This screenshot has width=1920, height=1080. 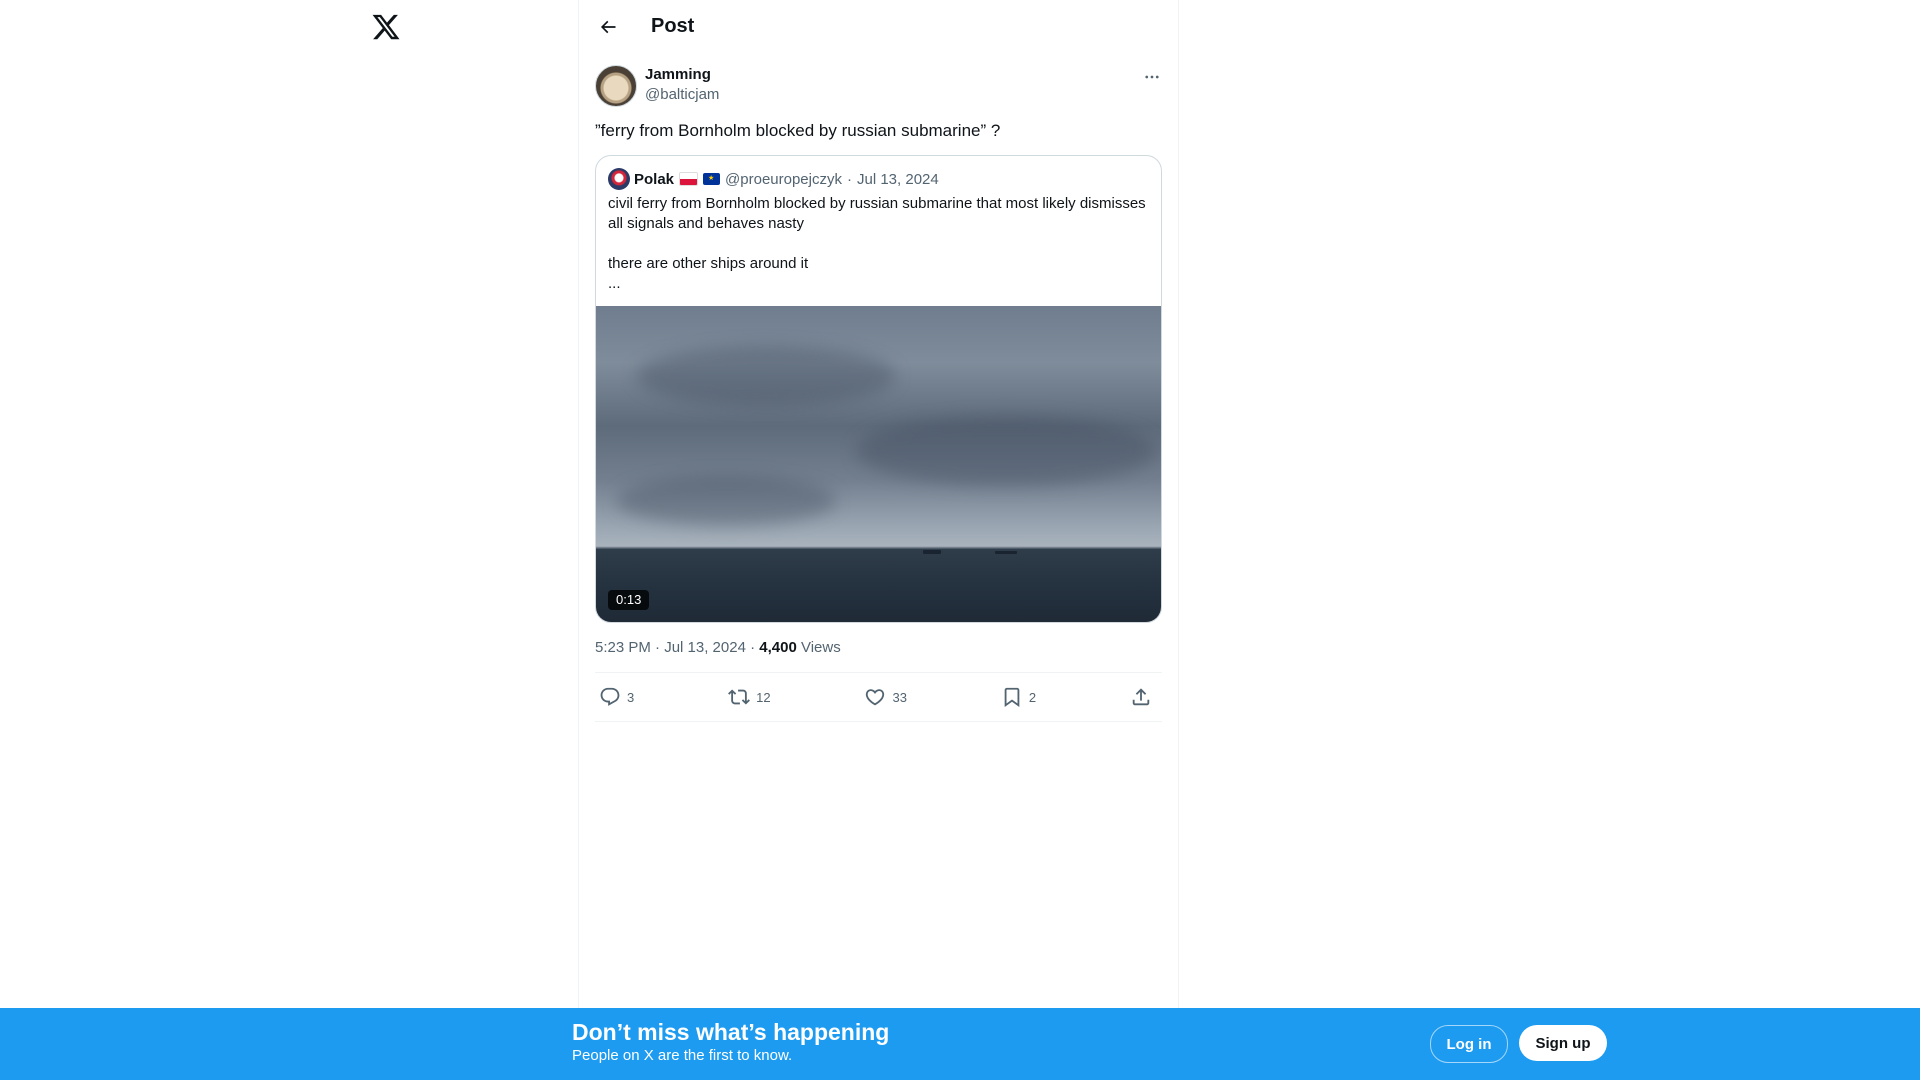 I want to click on page-title: Post, so click(x=673, y=26).